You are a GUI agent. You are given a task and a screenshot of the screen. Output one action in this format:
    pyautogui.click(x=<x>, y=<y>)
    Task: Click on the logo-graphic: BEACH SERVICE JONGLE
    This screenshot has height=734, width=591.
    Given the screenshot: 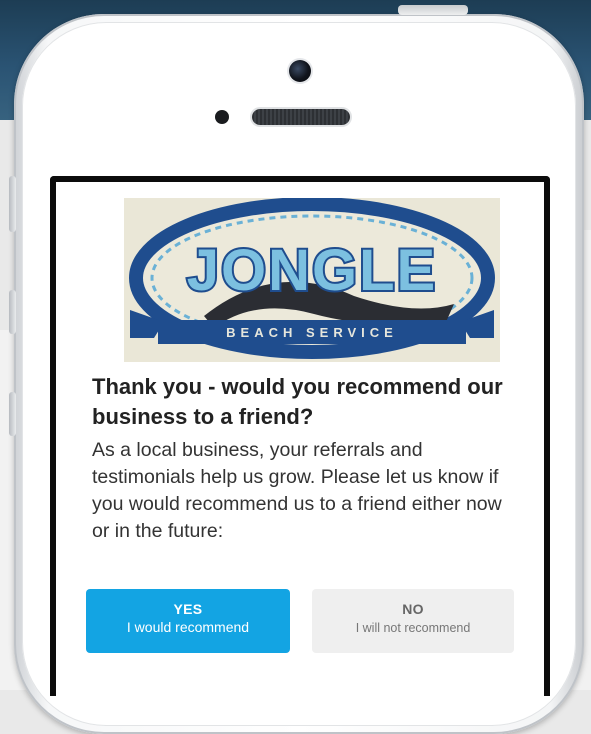 What is the action you would take?
    pyautogui.click(x=312, y=278)
    